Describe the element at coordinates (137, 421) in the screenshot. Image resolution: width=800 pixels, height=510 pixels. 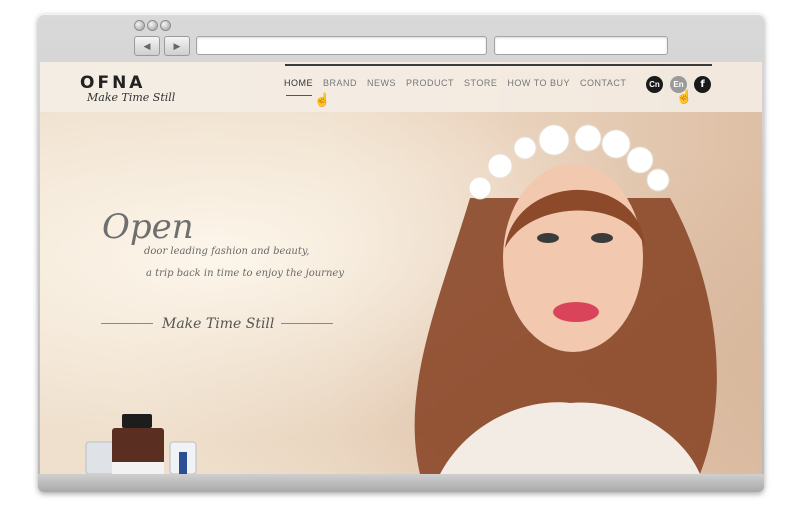
I see `bottle-cap-main` at that location.